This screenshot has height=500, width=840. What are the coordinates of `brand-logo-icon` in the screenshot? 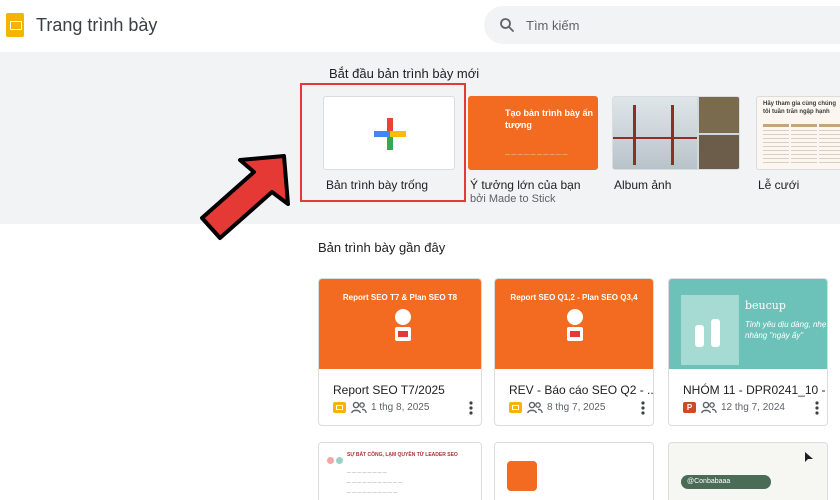 It's located at (522, 476).